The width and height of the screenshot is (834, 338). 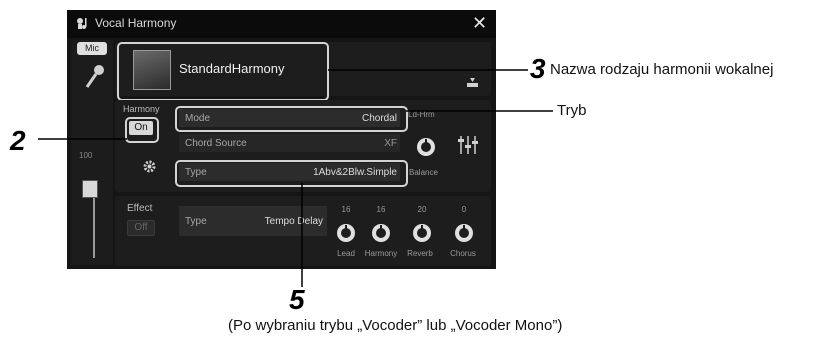 I want to click on callout-3-number: 3, so click(x=538, y=68).